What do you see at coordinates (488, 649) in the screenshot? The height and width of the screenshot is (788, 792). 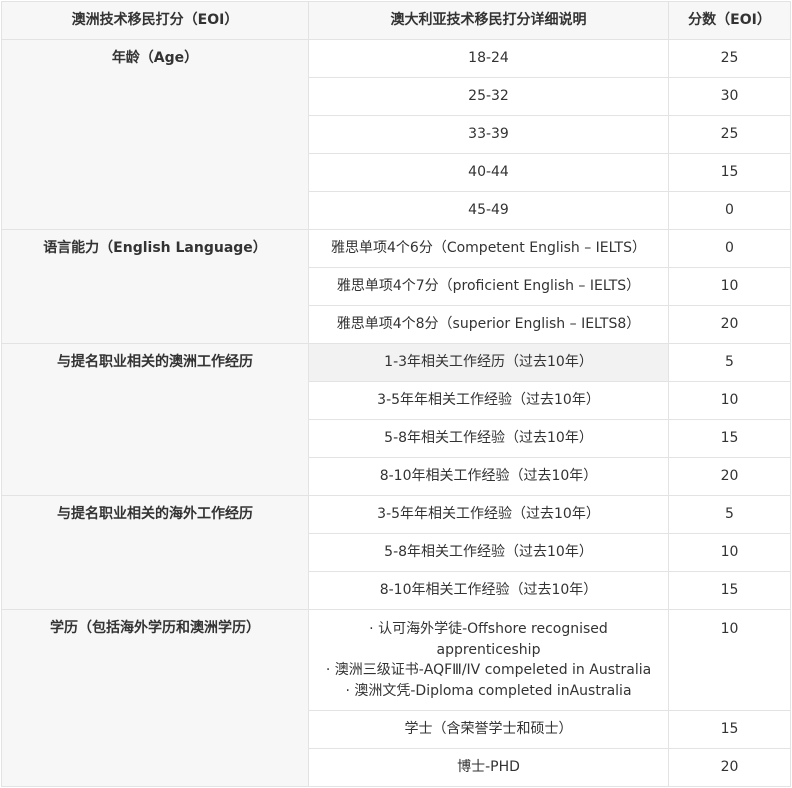 I see `detail-line: apprenticeship` at bounding box center [488, 649].